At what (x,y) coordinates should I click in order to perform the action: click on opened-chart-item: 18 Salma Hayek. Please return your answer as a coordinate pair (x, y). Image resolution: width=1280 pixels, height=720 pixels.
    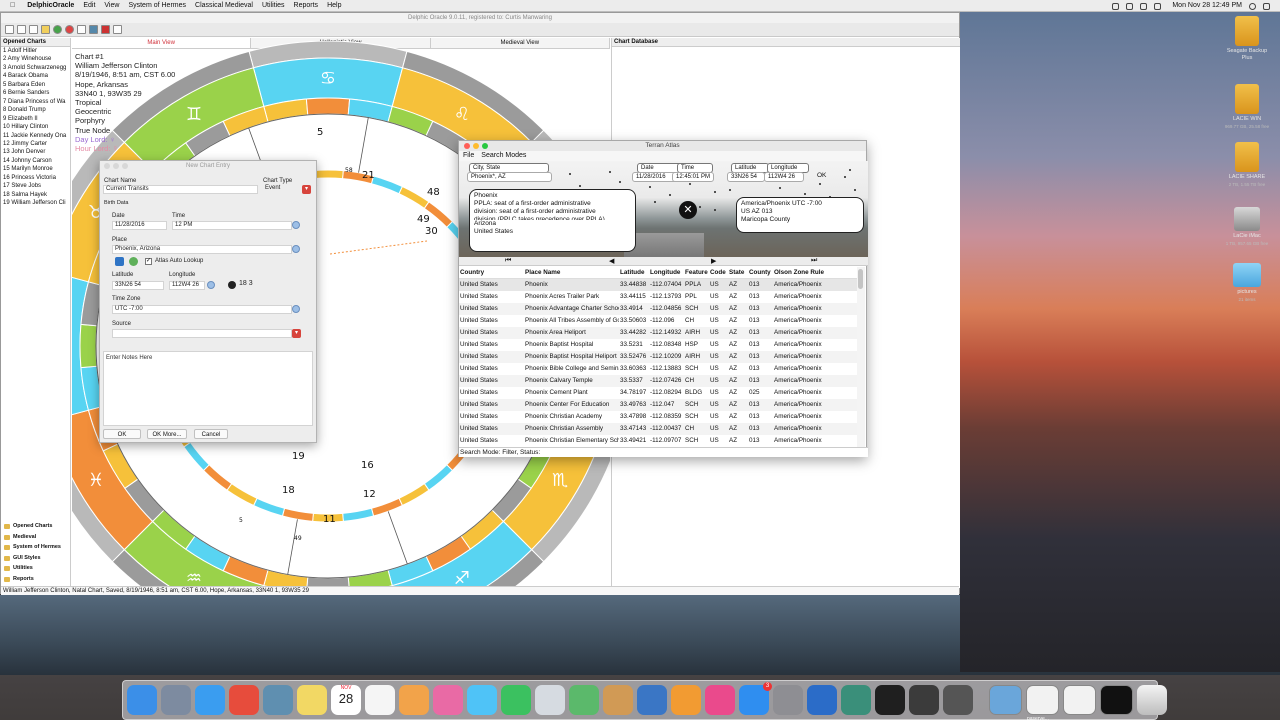
    Looking at the image, I should click on (35, 195).